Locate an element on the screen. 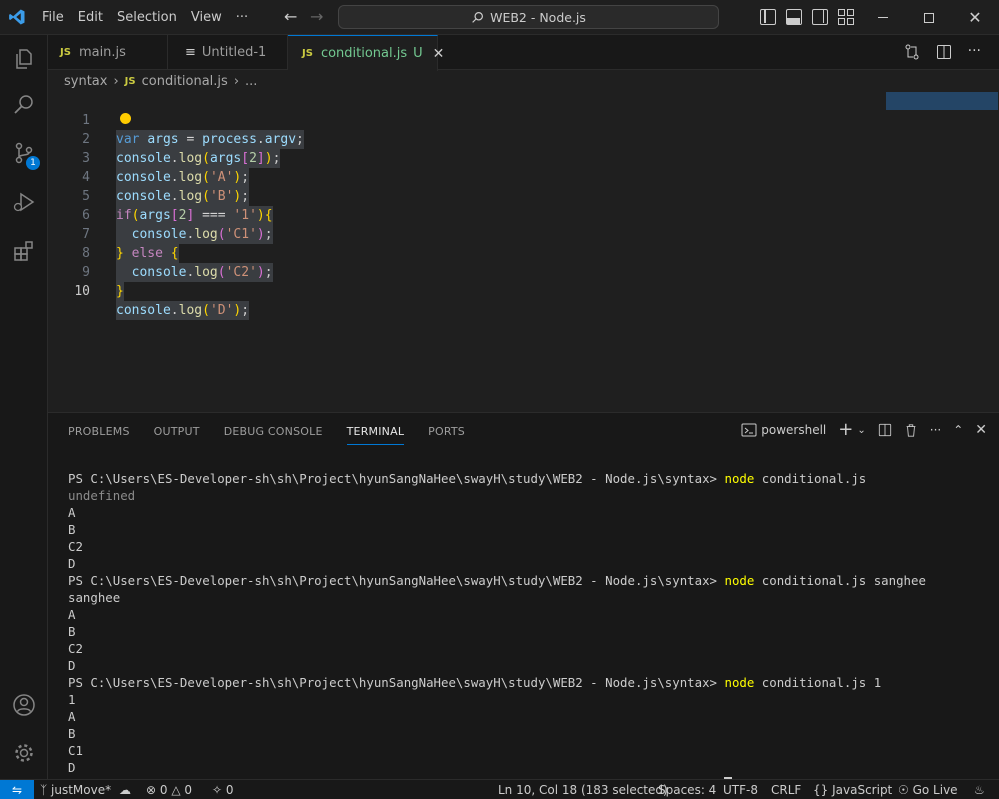  terminal-output-line: undefined is located at coordinates (102, 495).